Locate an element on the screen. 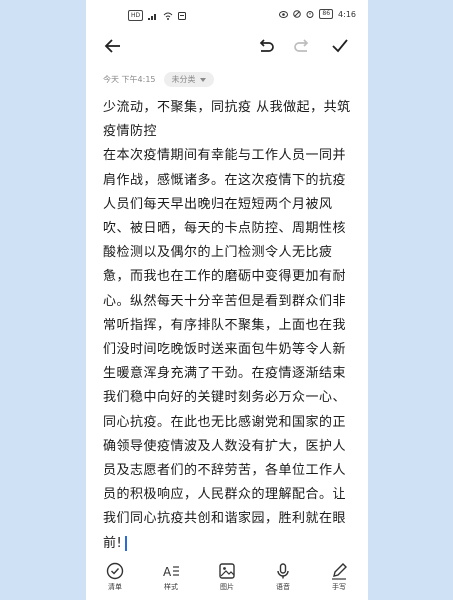 The height and width of the screenshot is (600, 453). image-label: 图片 is located at coordinates (227, 587).